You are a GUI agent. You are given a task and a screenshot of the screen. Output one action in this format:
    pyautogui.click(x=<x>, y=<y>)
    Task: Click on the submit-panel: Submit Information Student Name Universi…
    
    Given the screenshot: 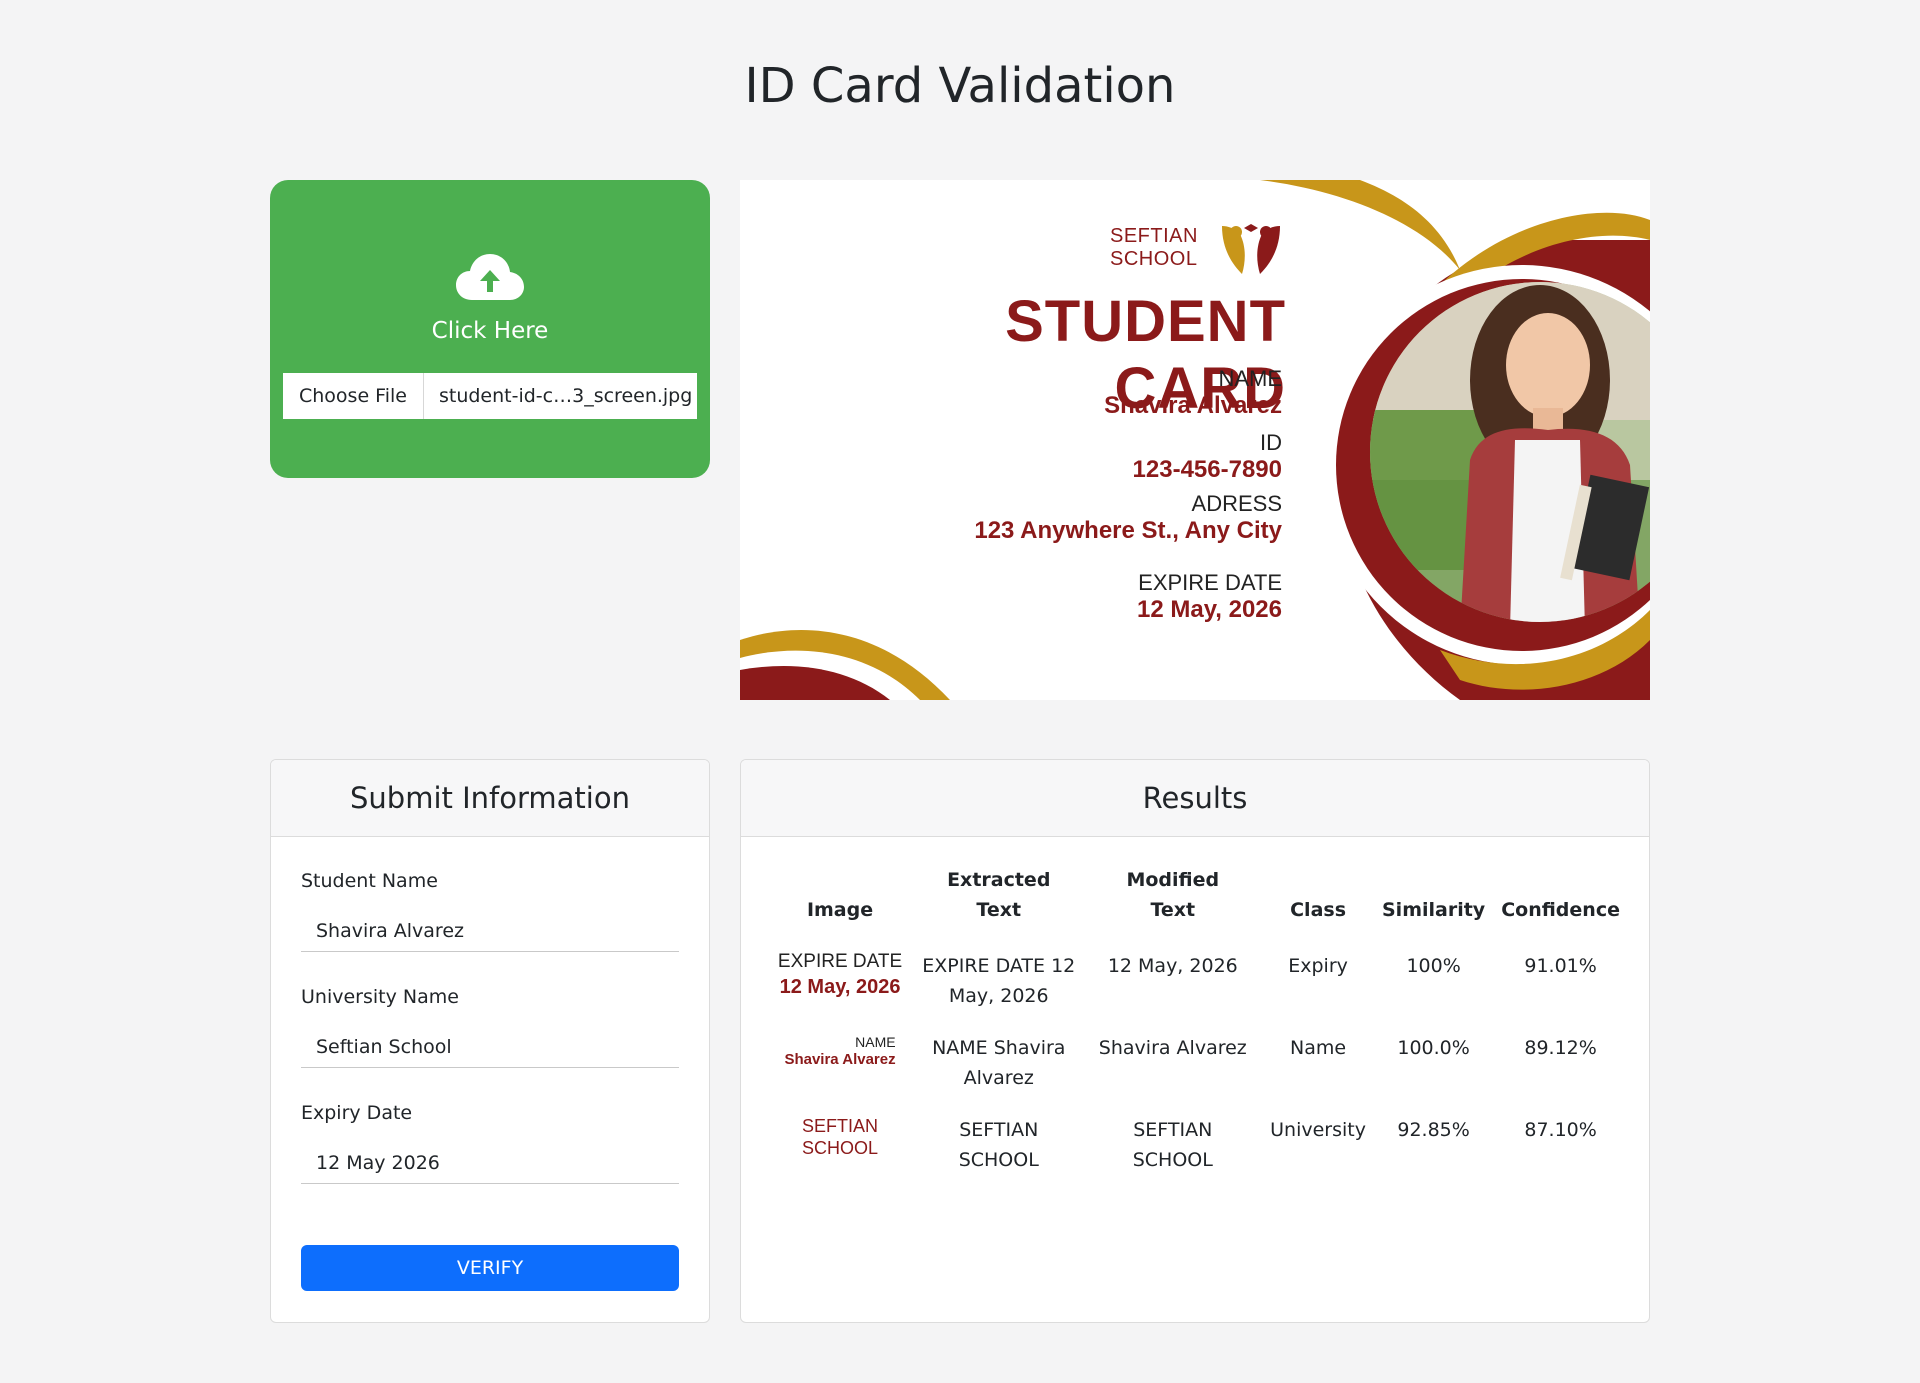 What is the action you would take?
    pyautogui.click(x=490, y=1041)
    